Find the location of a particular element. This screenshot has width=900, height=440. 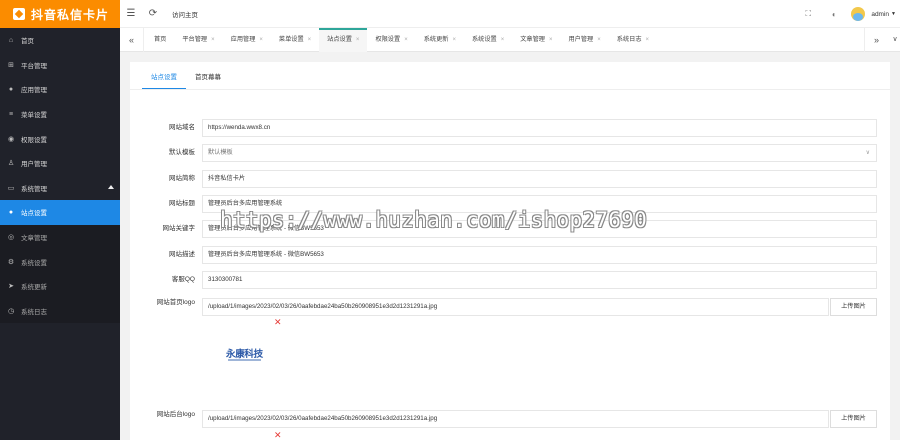

sidebar-item-permissions: ◉ 权限设置 is located at coordinates (60, 138).